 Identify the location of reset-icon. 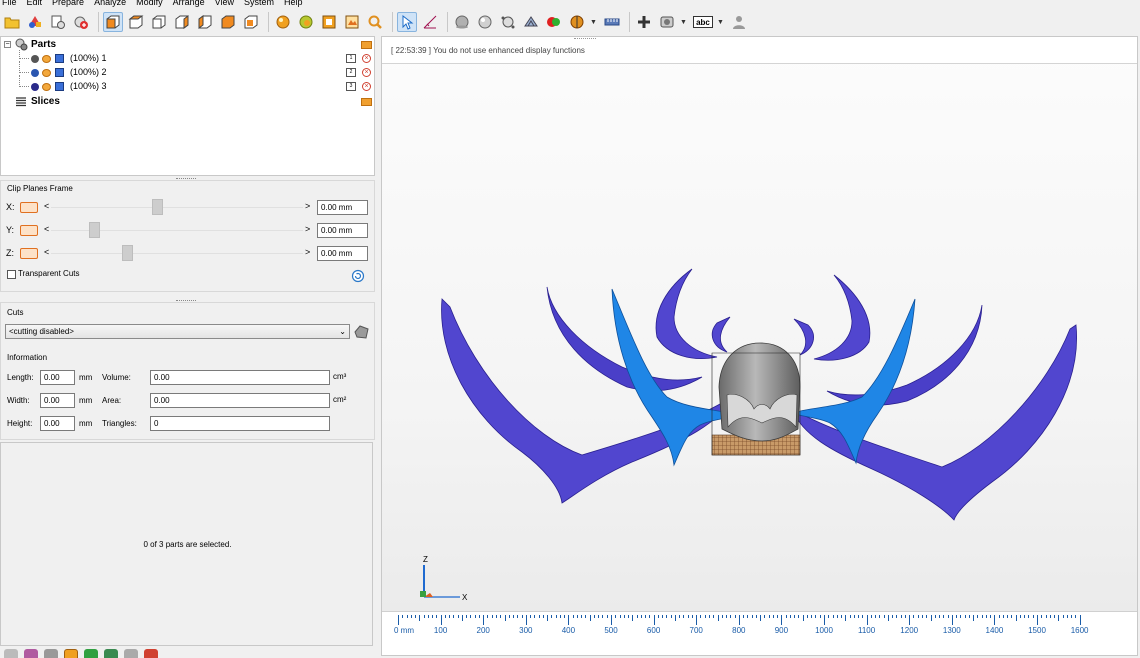
(358, 276).